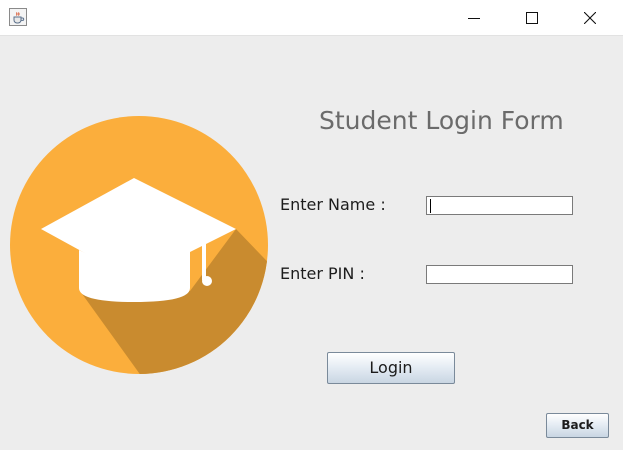  What do you see at coordinates (441, 120) in the screenshot?
I see `form-title: Student Login Form` at bounding box center [441, 120].